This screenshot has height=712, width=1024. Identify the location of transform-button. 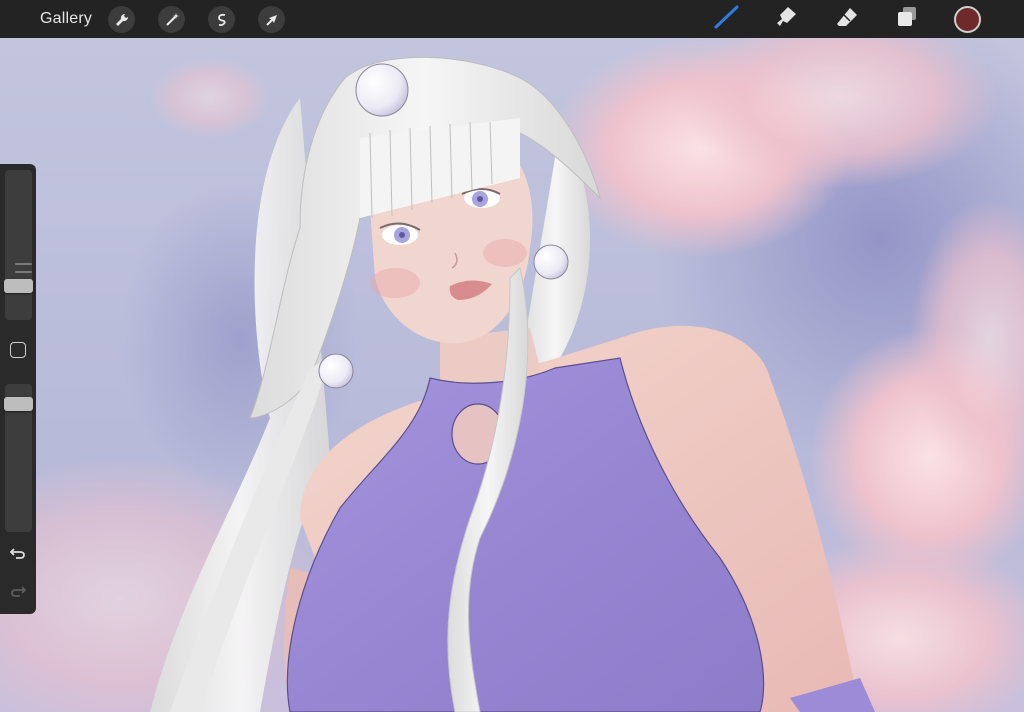
(271, 19).